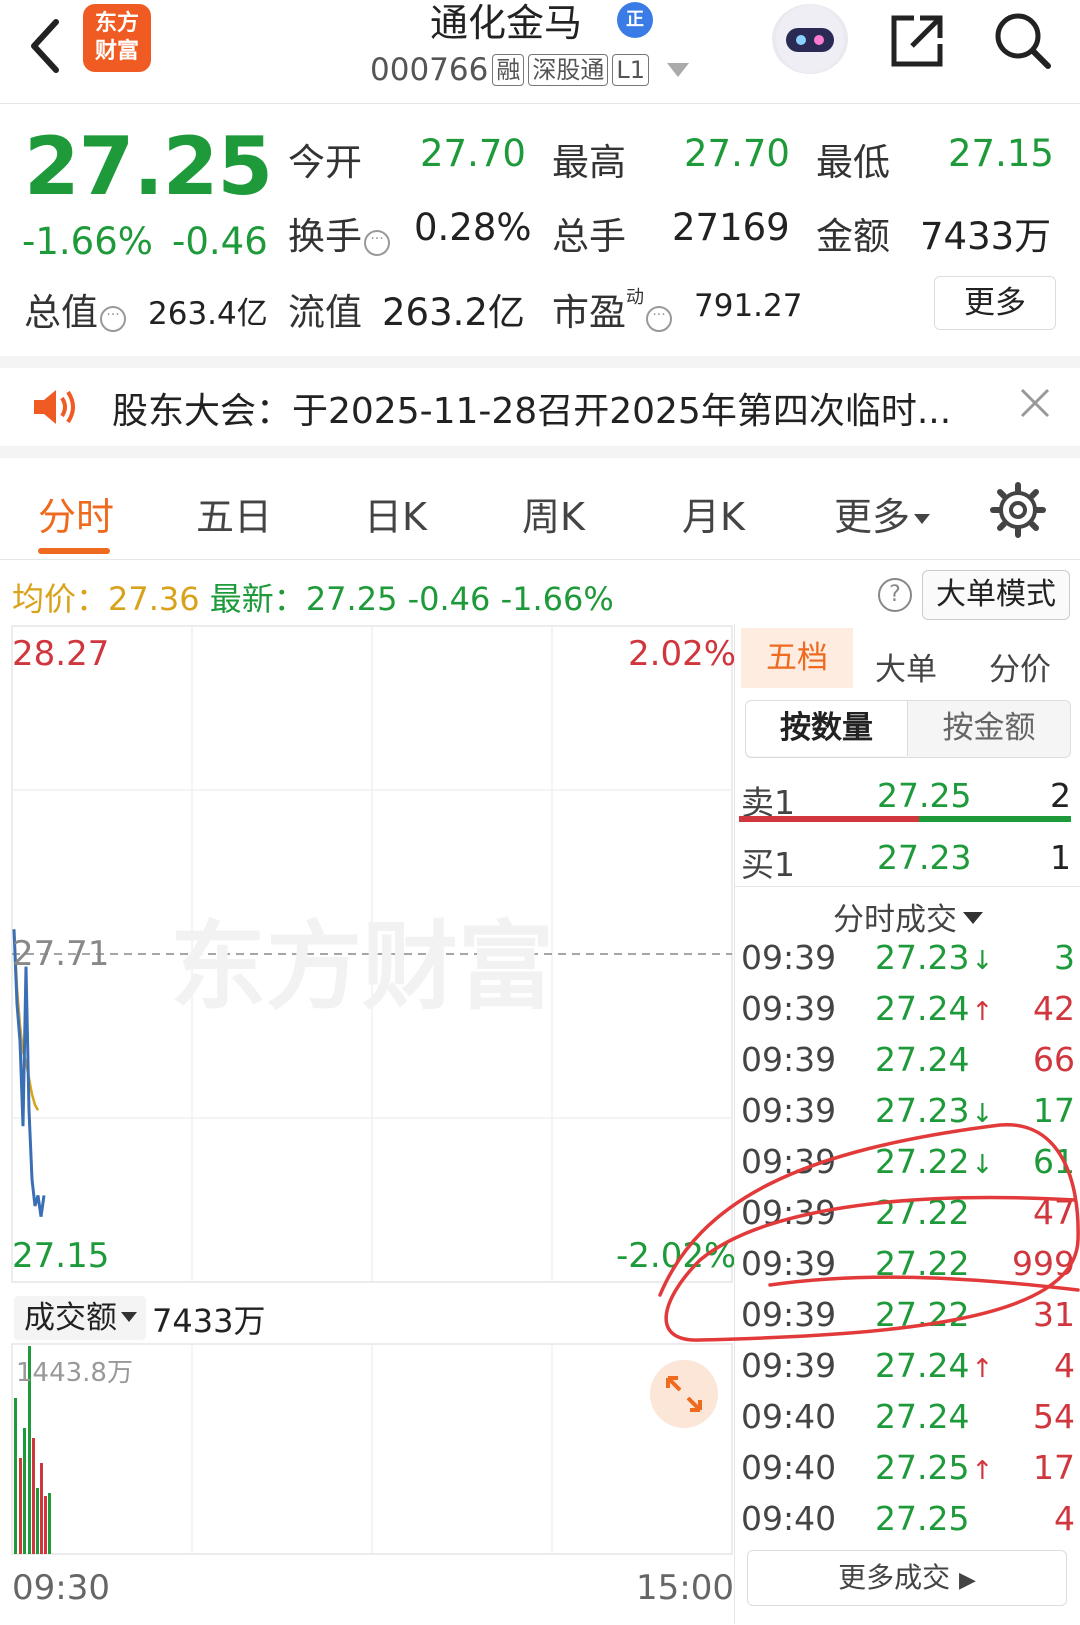 The height and width of the screenshot is (1625, 1080). Describe the element at coordinates (61, 312) in the screenshot. I see `market-cap-label-text: 总值` at that location.